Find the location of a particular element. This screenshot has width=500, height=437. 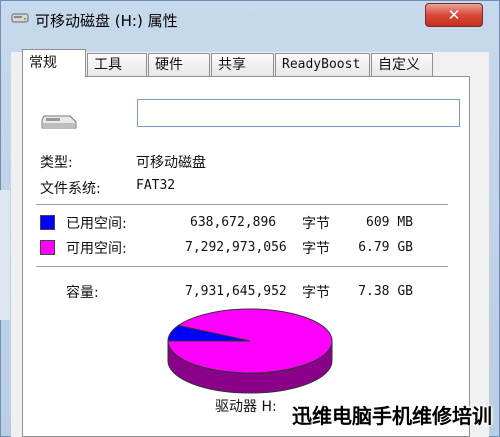

left-edge is located at coordinates (5, 255).